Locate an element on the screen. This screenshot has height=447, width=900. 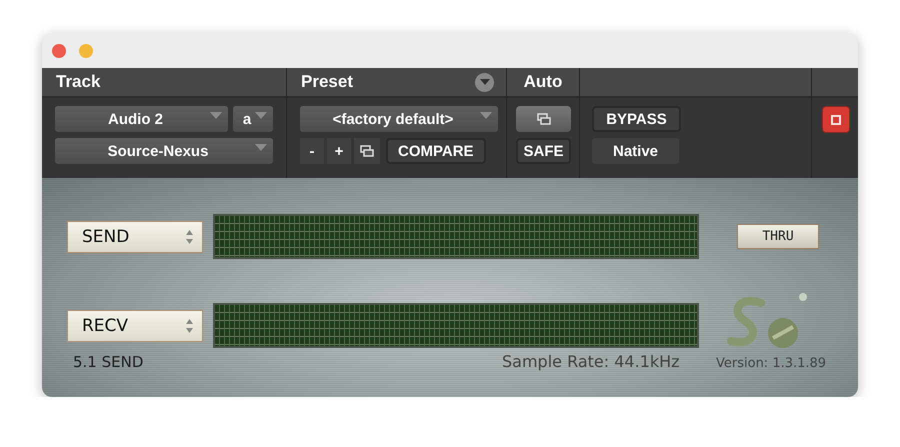
mode-selector: SEND is located at coordinates (135, 236).